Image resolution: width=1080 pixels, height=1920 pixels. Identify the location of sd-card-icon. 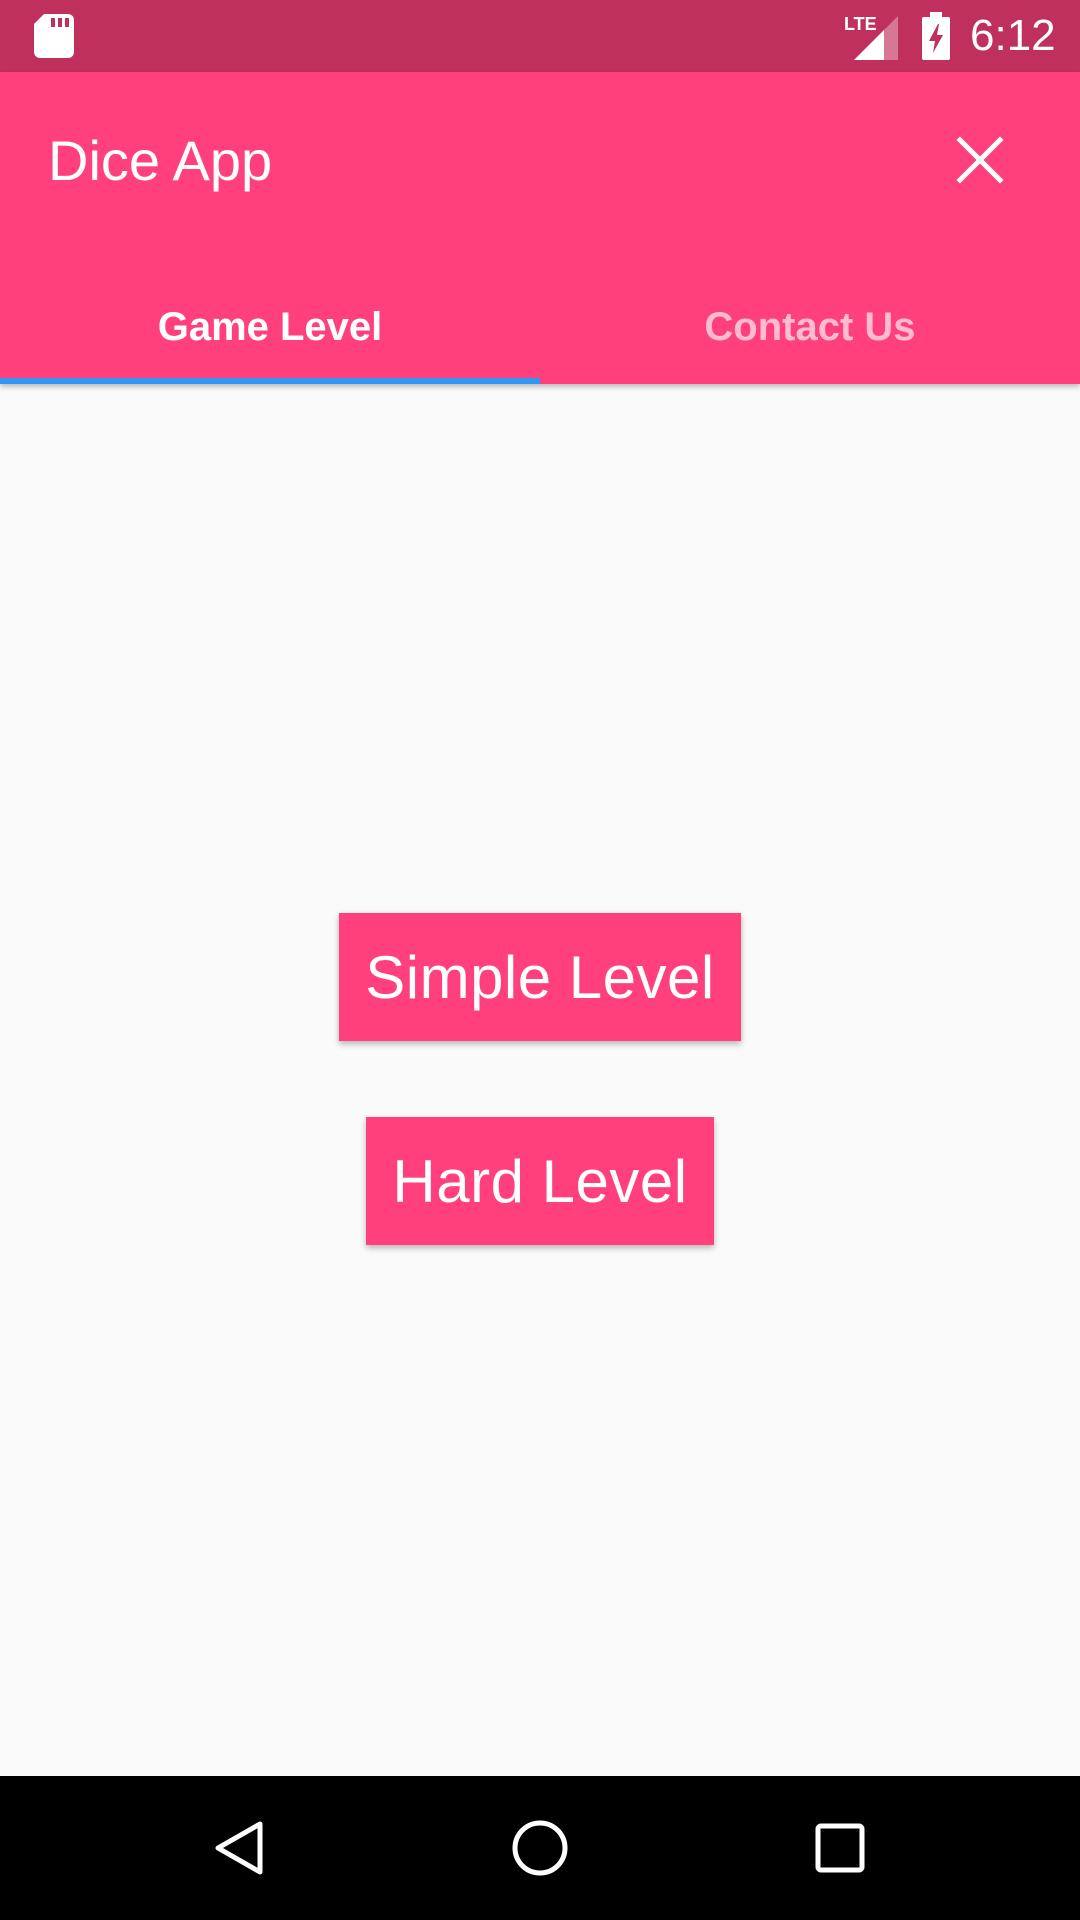
(54, 36).